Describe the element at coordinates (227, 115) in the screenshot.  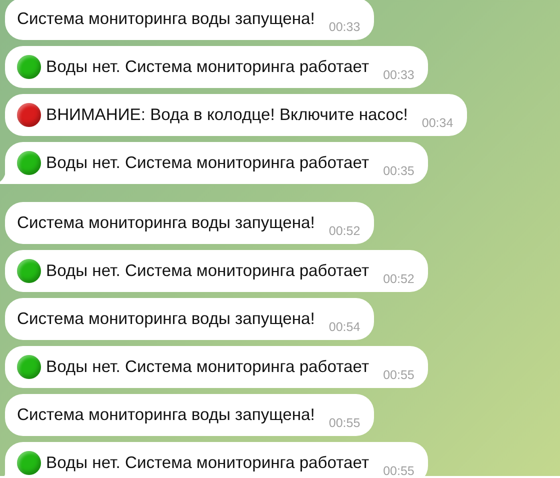
I see `message-text: ВНИМАНИЕ: Вода в колодце! Включите насос!` at that location.